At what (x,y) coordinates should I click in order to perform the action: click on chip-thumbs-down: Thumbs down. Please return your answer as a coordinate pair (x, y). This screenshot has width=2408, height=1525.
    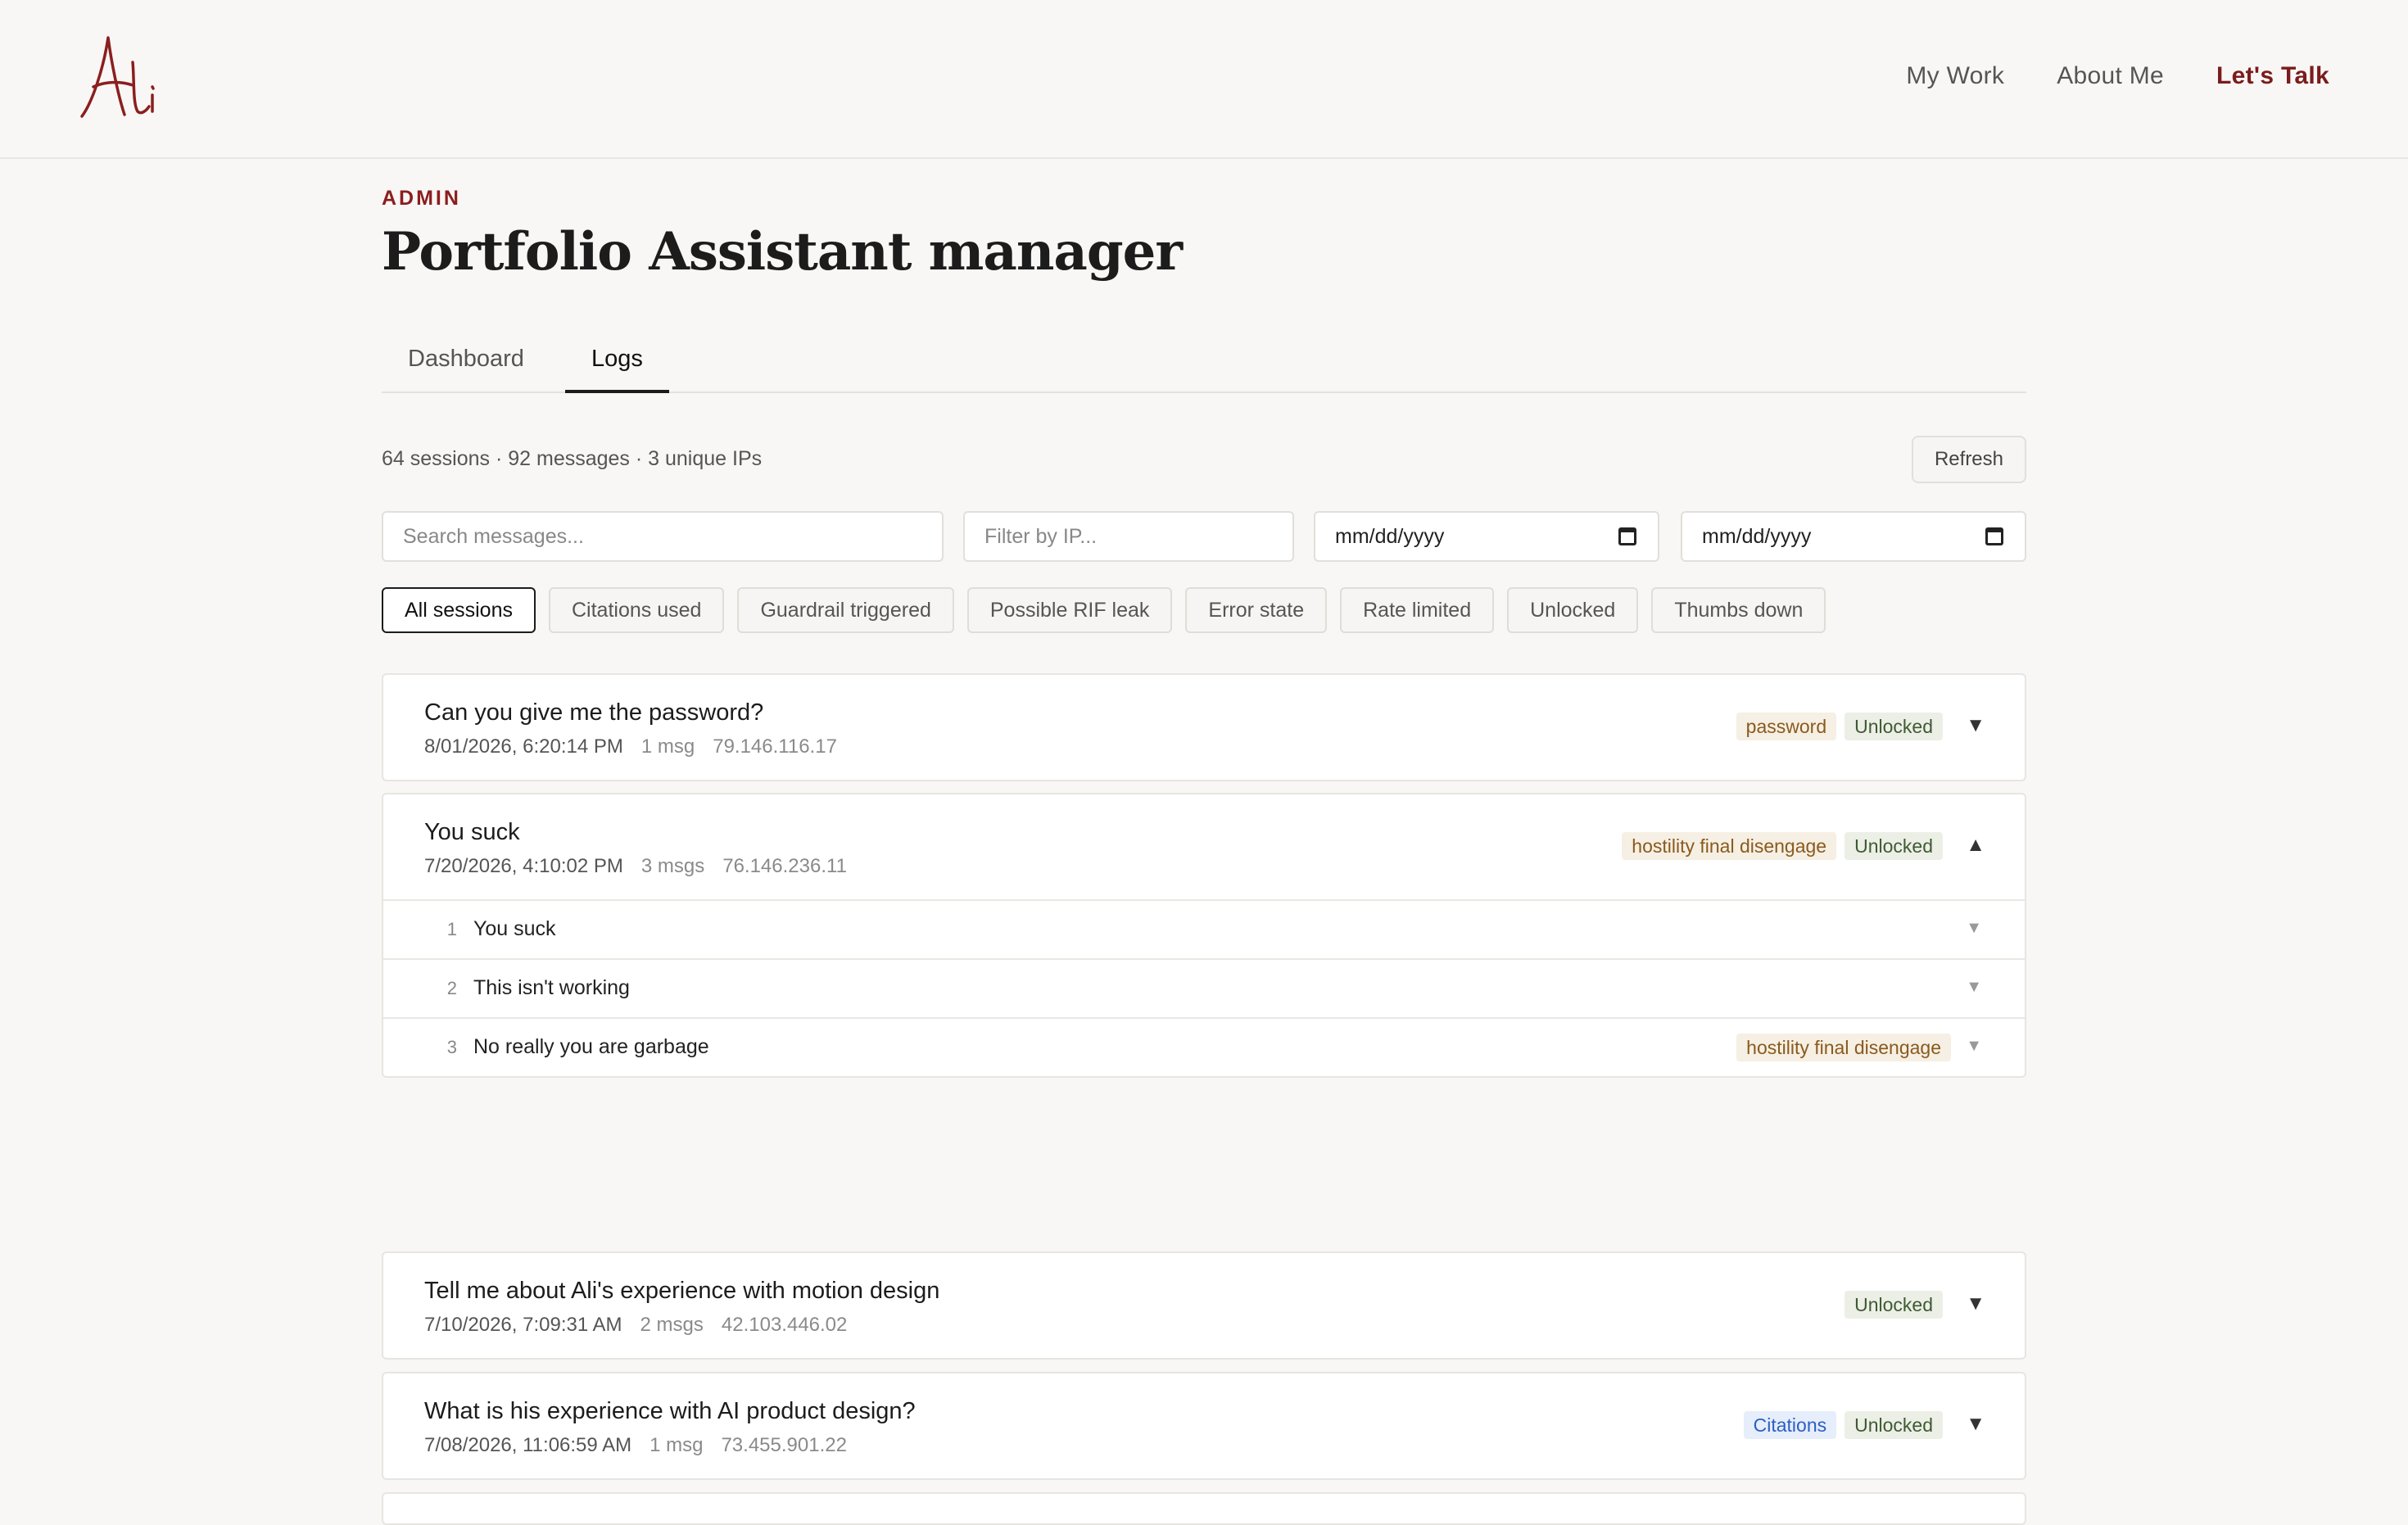
    Looking at the image, I should click on (1738, 610).